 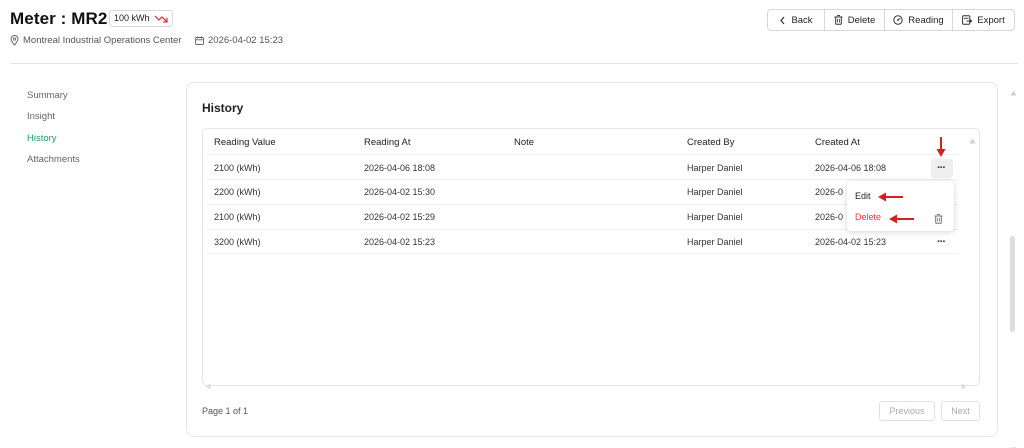 What do you see at coordinates (223, 108) in the screenshot?
I see `history-title: History` at bounding box center [223, 108].